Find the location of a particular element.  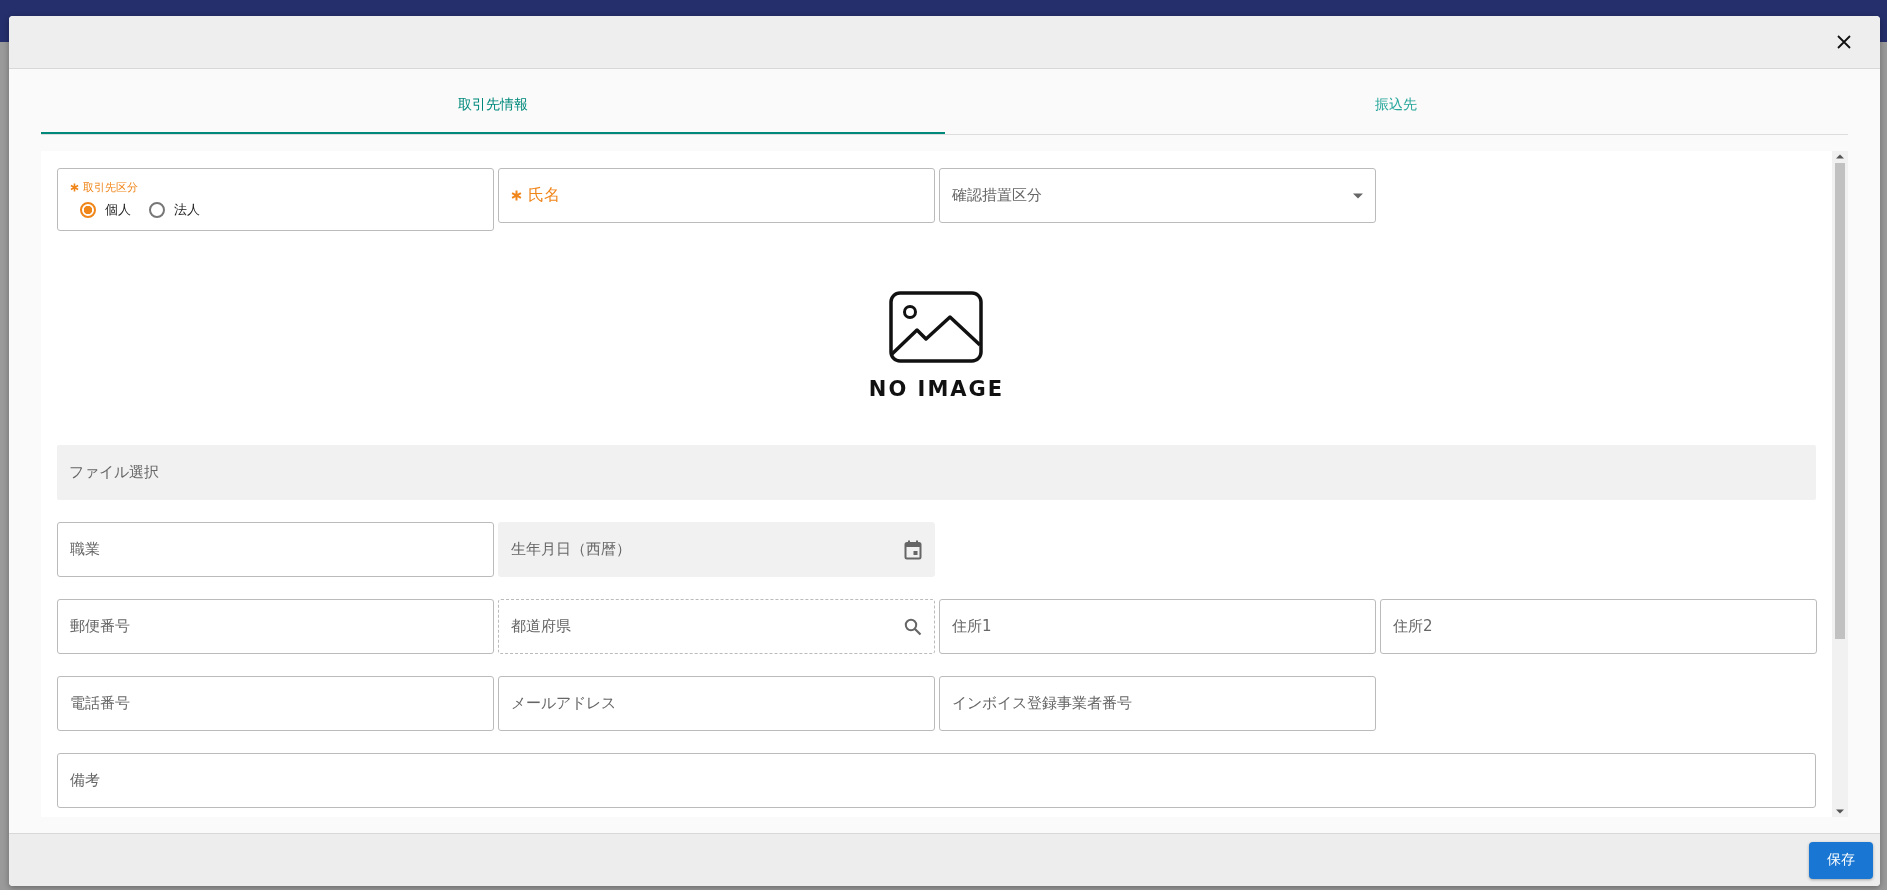

image-placeholder-icon is located at coordinates (936, 327).